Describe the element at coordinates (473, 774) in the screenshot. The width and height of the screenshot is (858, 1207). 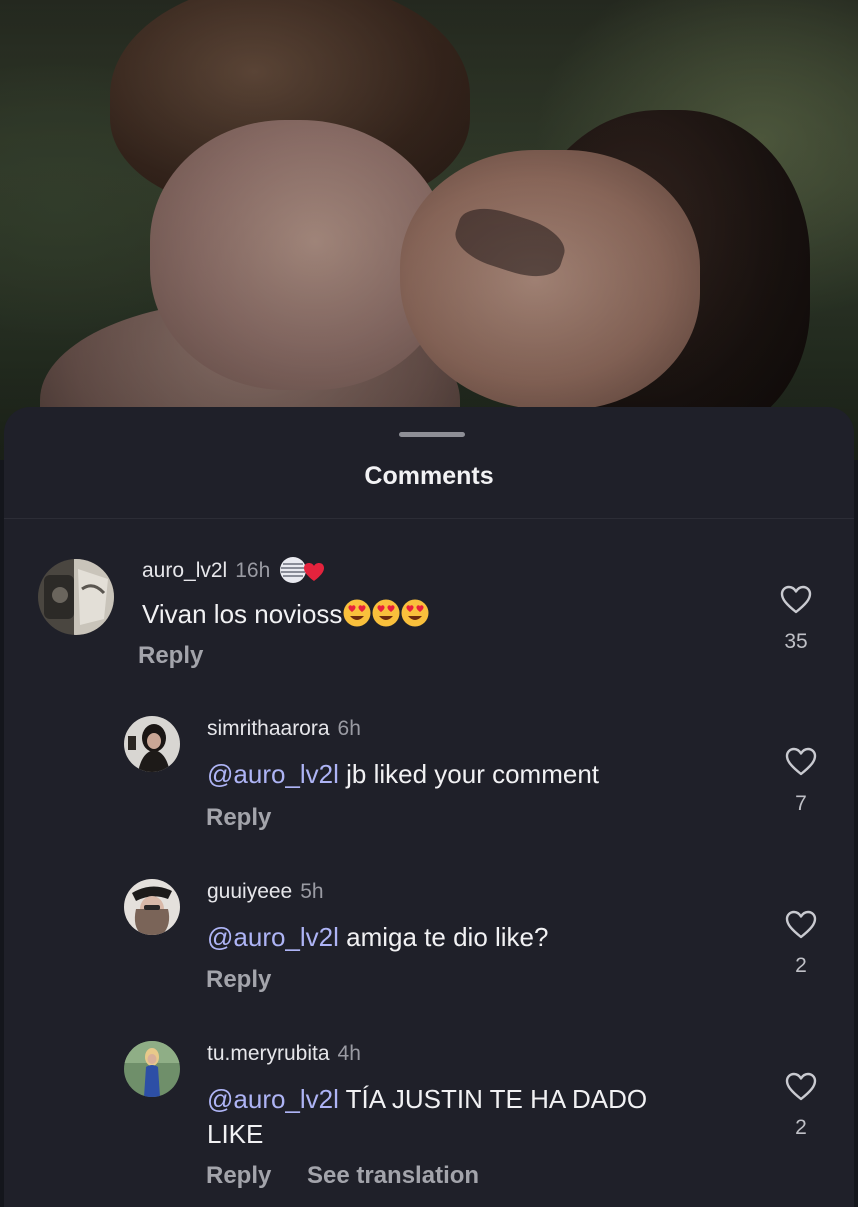
I see `comment-text: jb liked your comment` at that location.